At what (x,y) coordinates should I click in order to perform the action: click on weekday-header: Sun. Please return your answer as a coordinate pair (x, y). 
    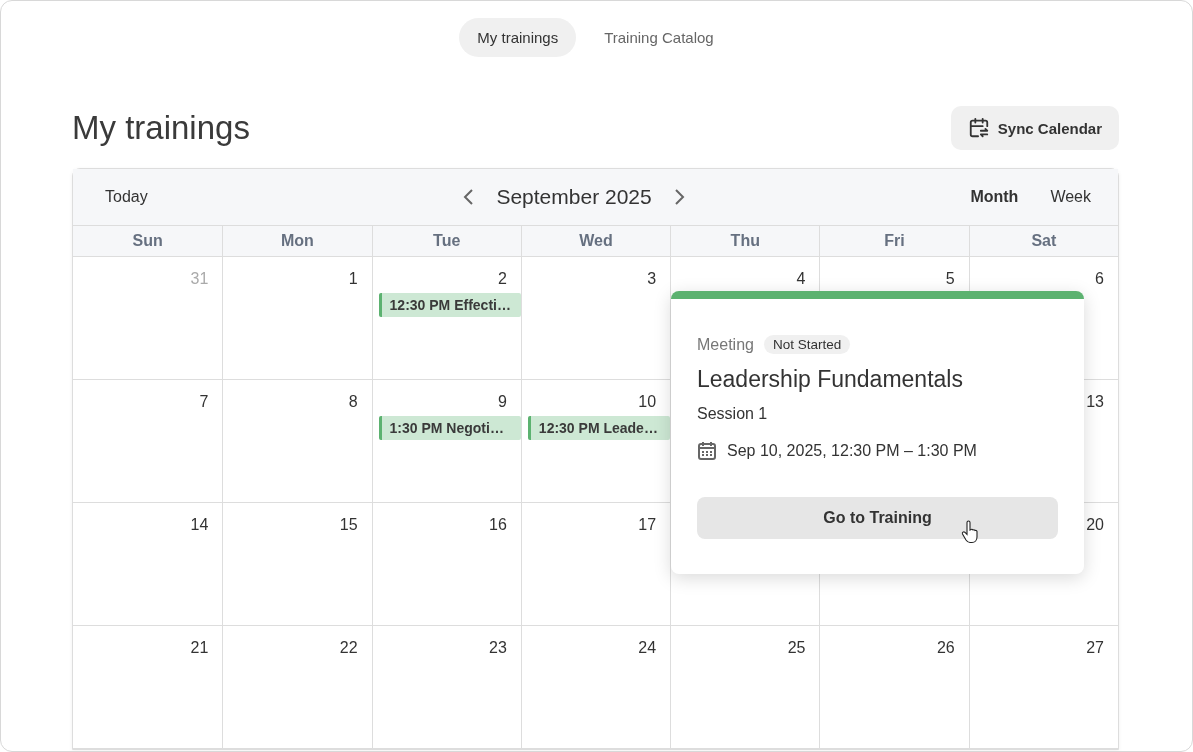
    Looking at the image, I should click on (147, 241).